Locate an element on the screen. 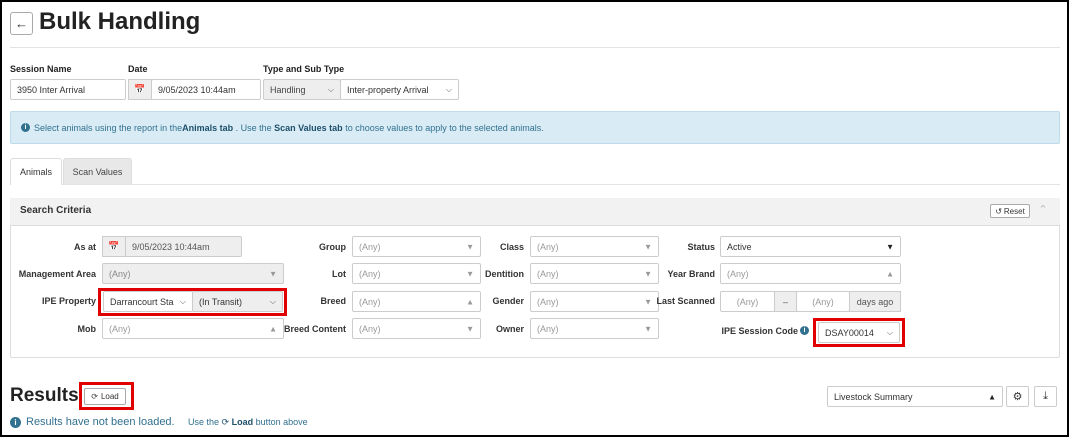  load-button-label: Load is located at coordinates (109, 396).